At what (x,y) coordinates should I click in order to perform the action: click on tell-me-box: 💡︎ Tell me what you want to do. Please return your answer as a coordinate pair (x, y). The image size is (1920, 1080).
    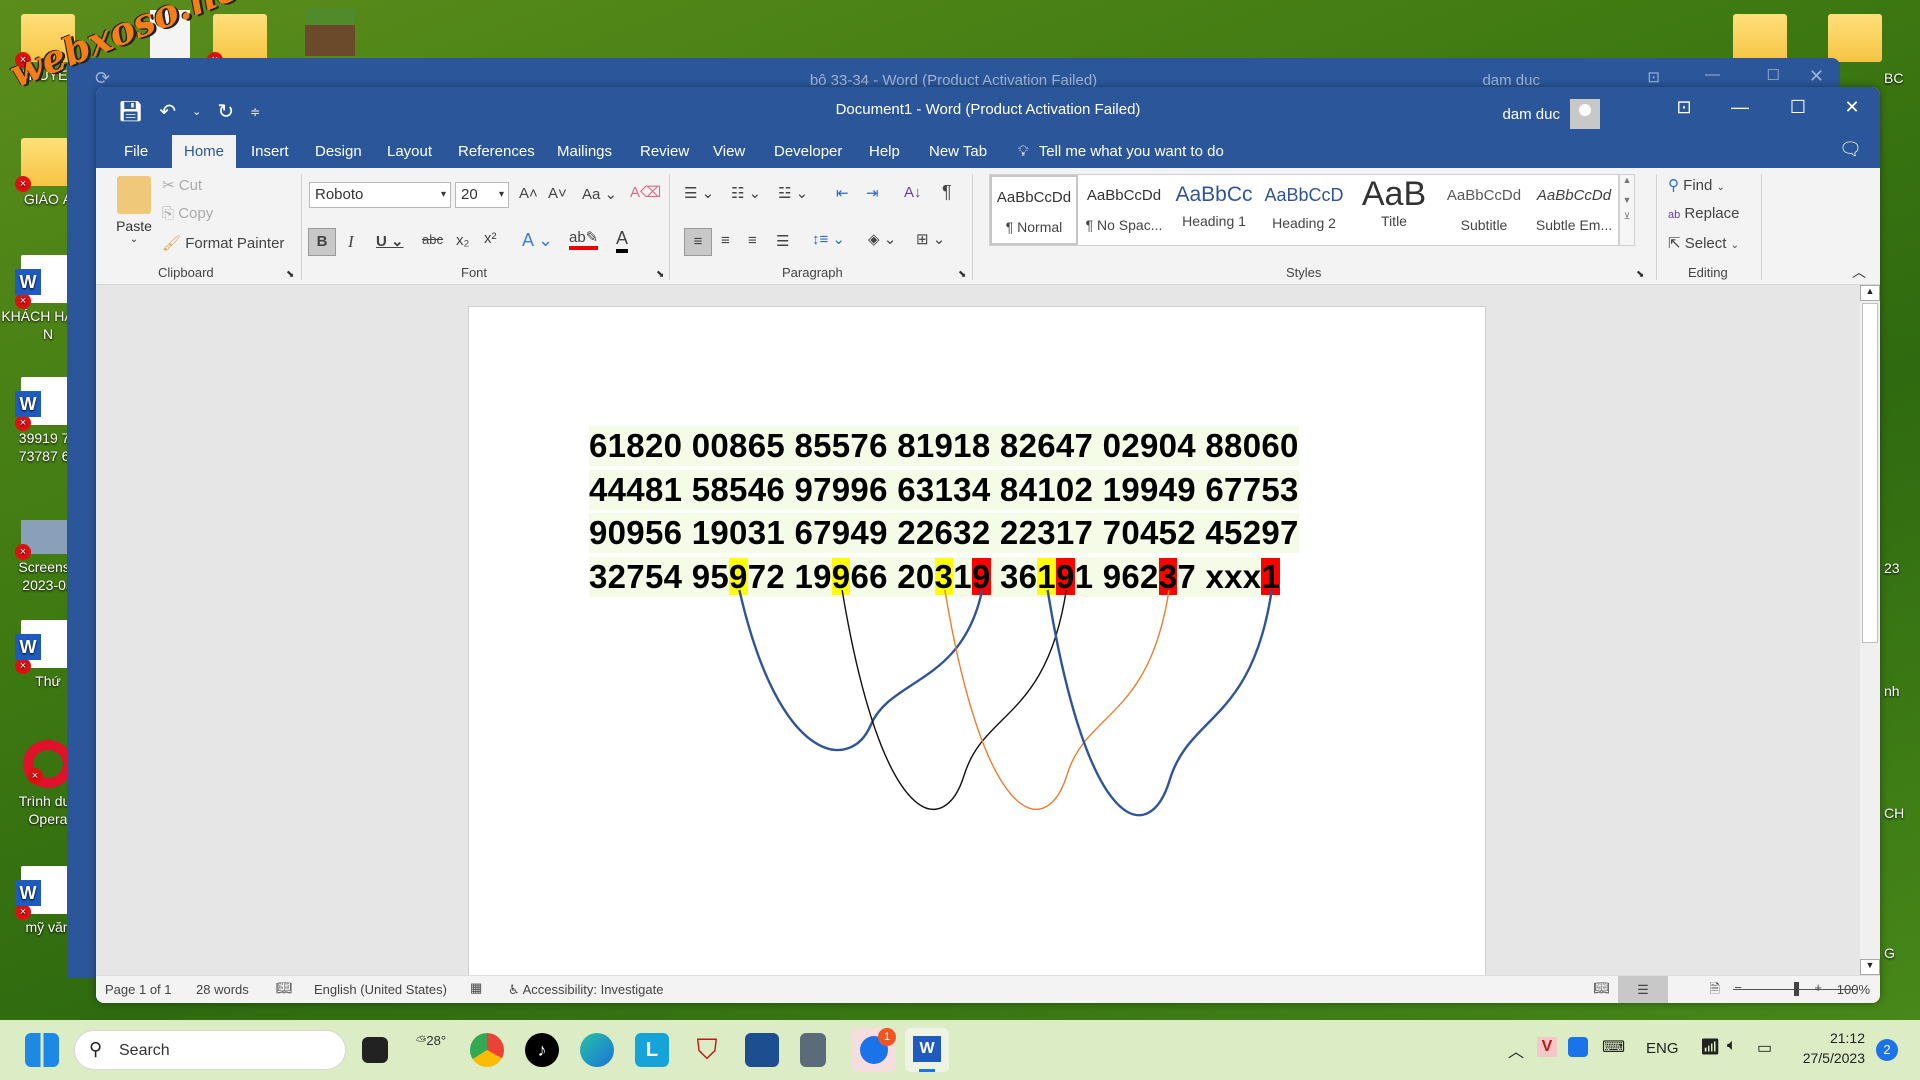
    Looking at the image, I should click on (1121, 151).